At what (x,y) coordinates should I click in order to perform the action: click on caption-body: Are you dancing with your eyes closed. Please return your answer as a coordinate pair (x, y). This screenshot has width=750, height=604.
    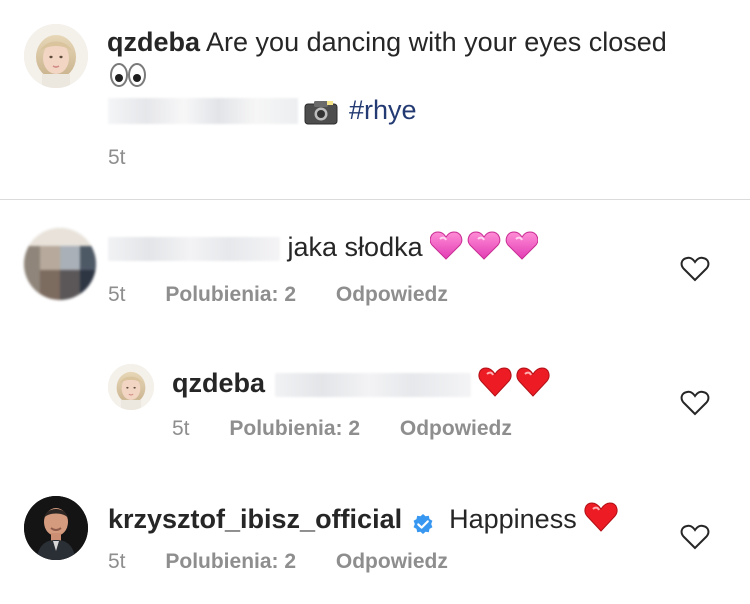
    Looking at the image, I should click on (436, 42).